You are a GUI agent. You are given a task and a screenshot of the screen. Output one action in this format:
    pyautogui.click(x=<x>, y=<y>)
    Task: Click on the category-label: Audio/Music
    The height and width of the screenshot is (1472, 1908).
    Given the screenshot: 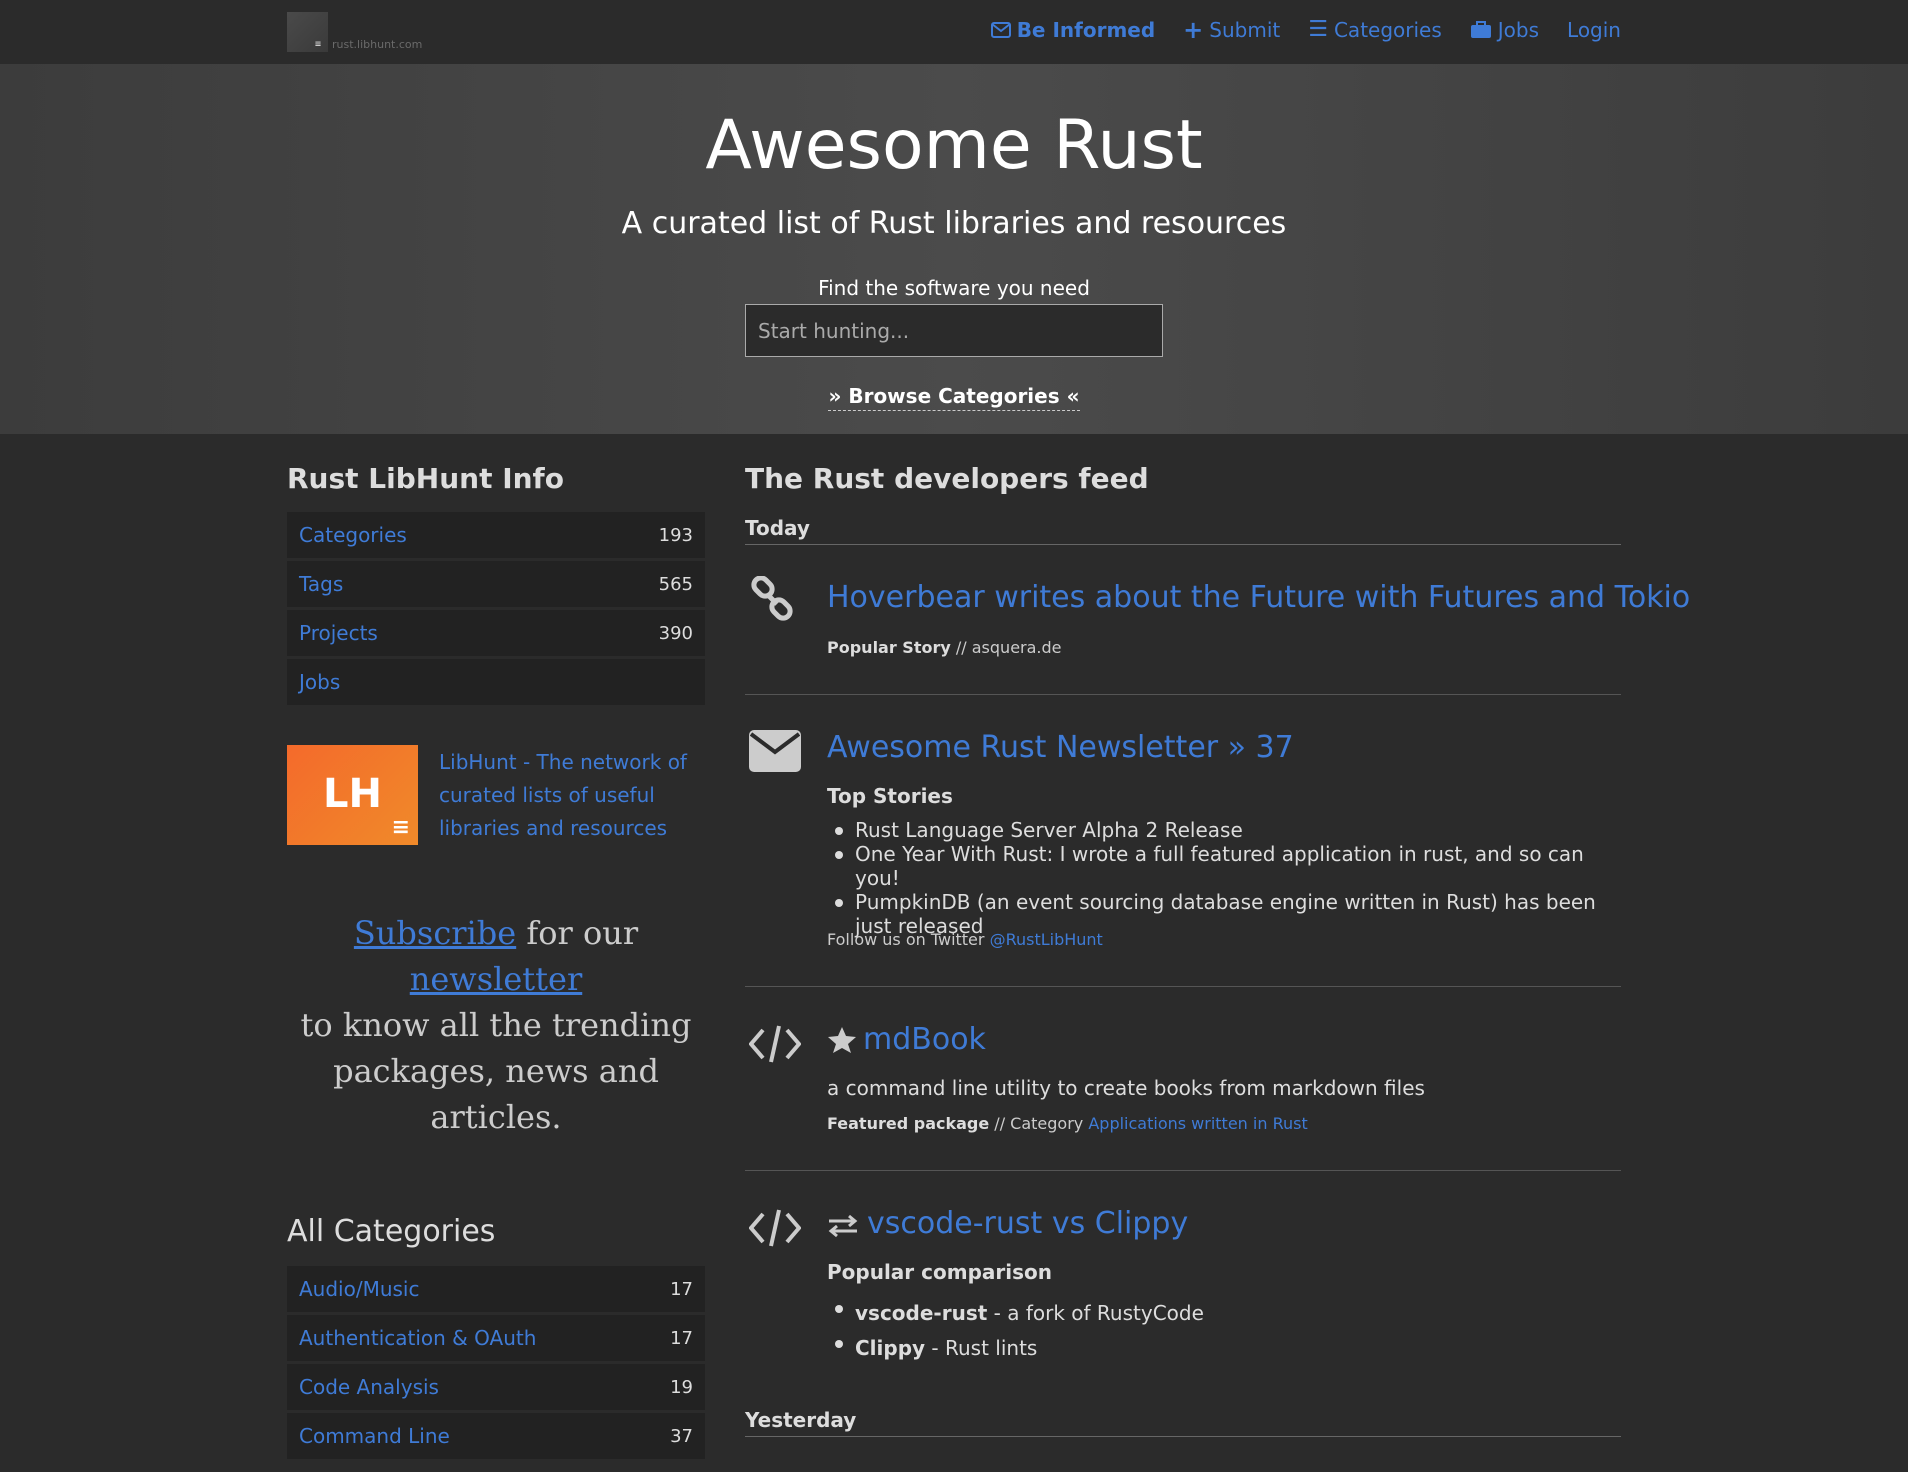 What is the action you would take?
    pyautogui.click(x=359, y=1289)
    